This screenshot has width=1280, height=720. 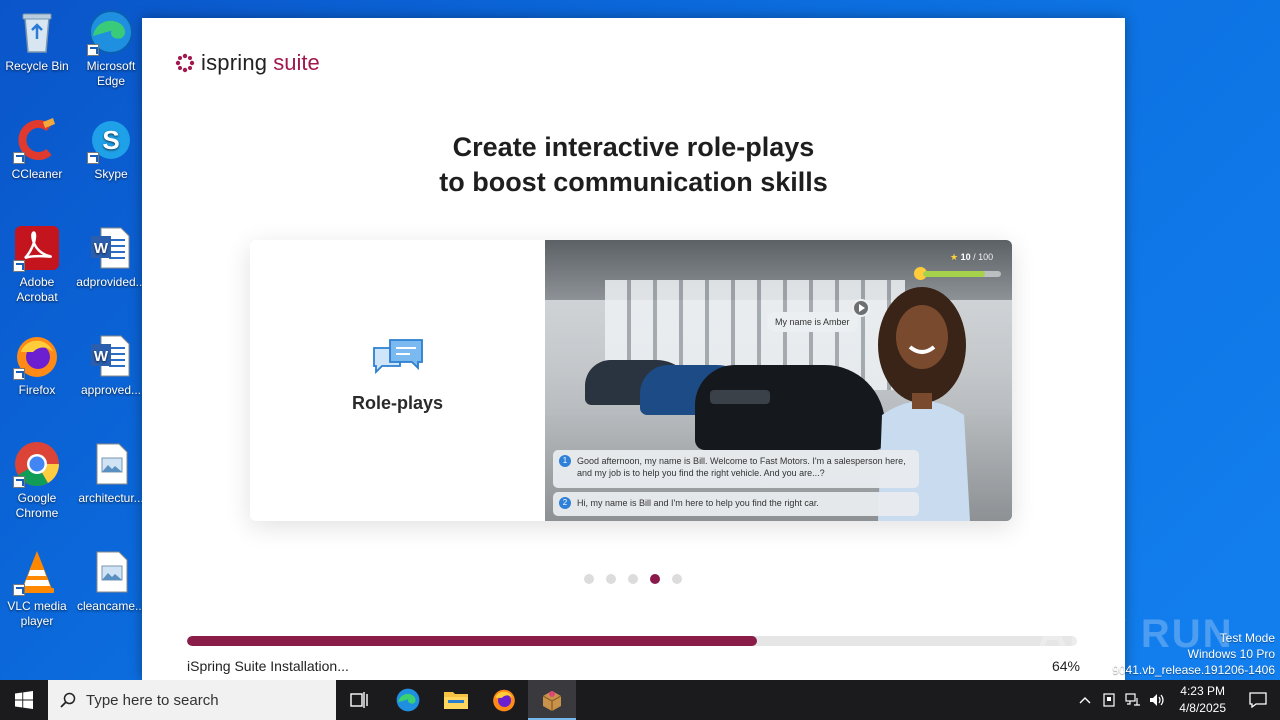 I want to click on headline-line-1: Create interactive role-plays, so click(x=633, y=147).